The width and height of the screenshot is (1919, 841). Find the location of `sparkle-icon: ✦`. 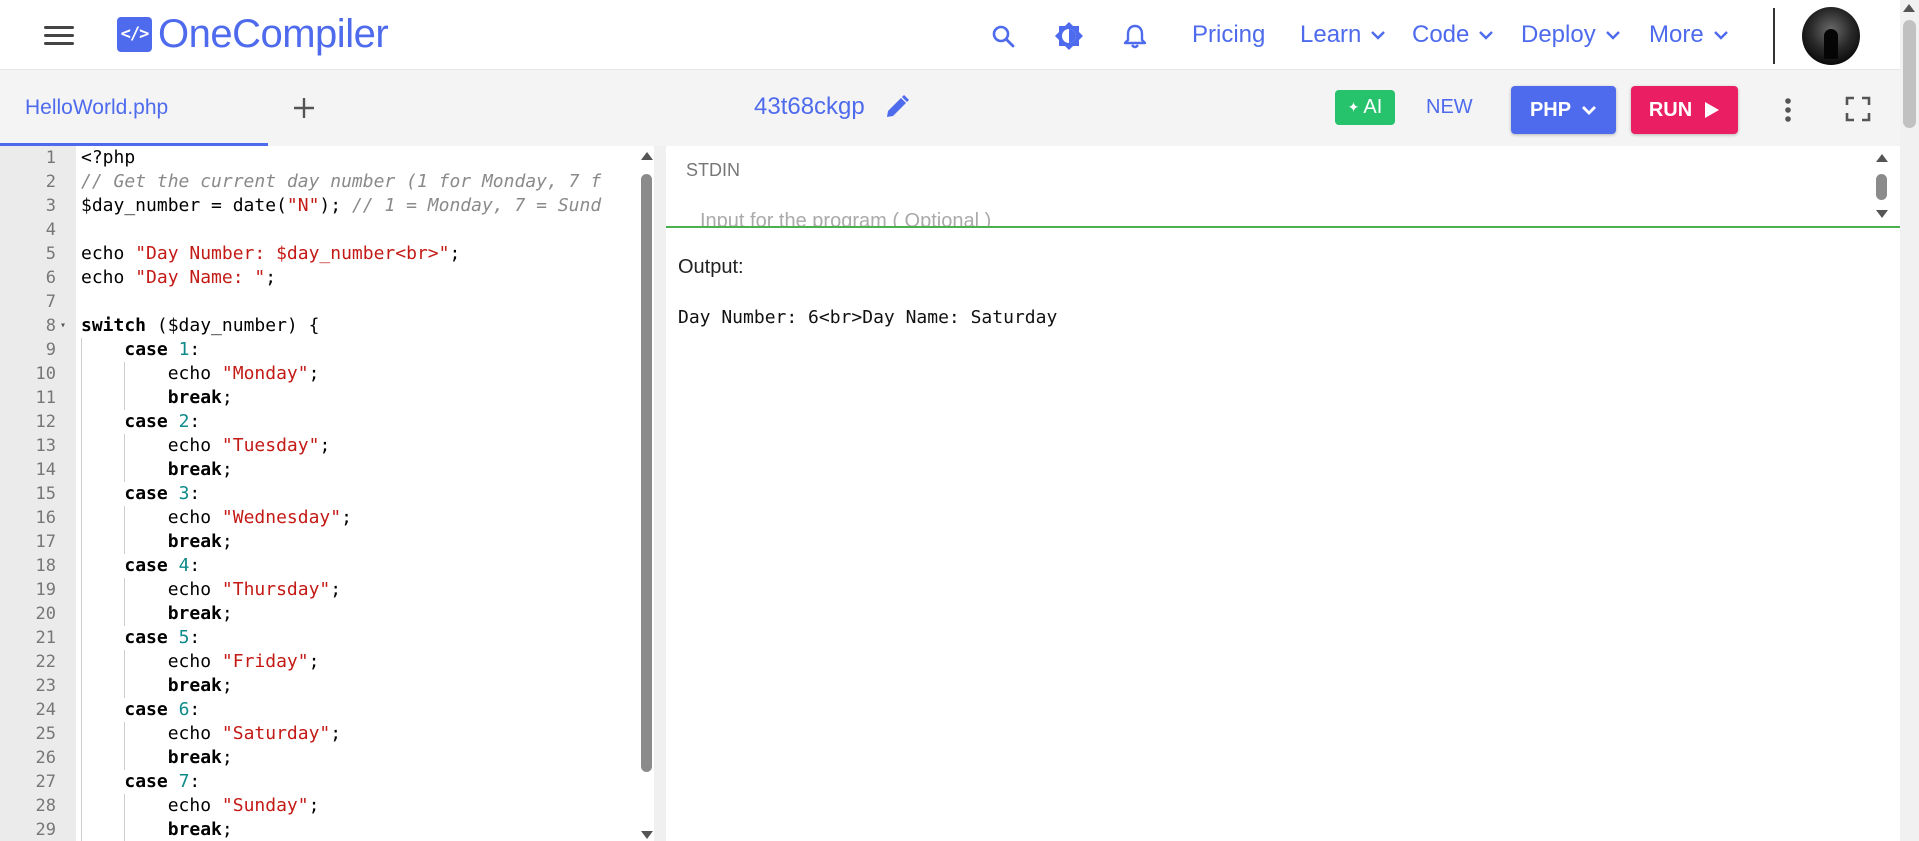

sparkle-icon: ✦ is located at coordinates (1353, 107).